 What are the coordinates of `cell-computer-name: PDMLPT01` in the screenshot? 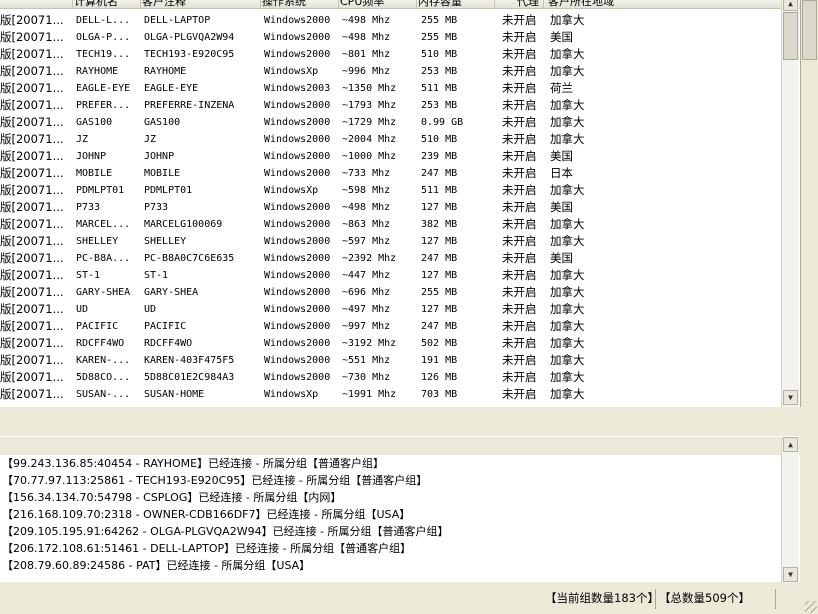 It's located at (100, 190).